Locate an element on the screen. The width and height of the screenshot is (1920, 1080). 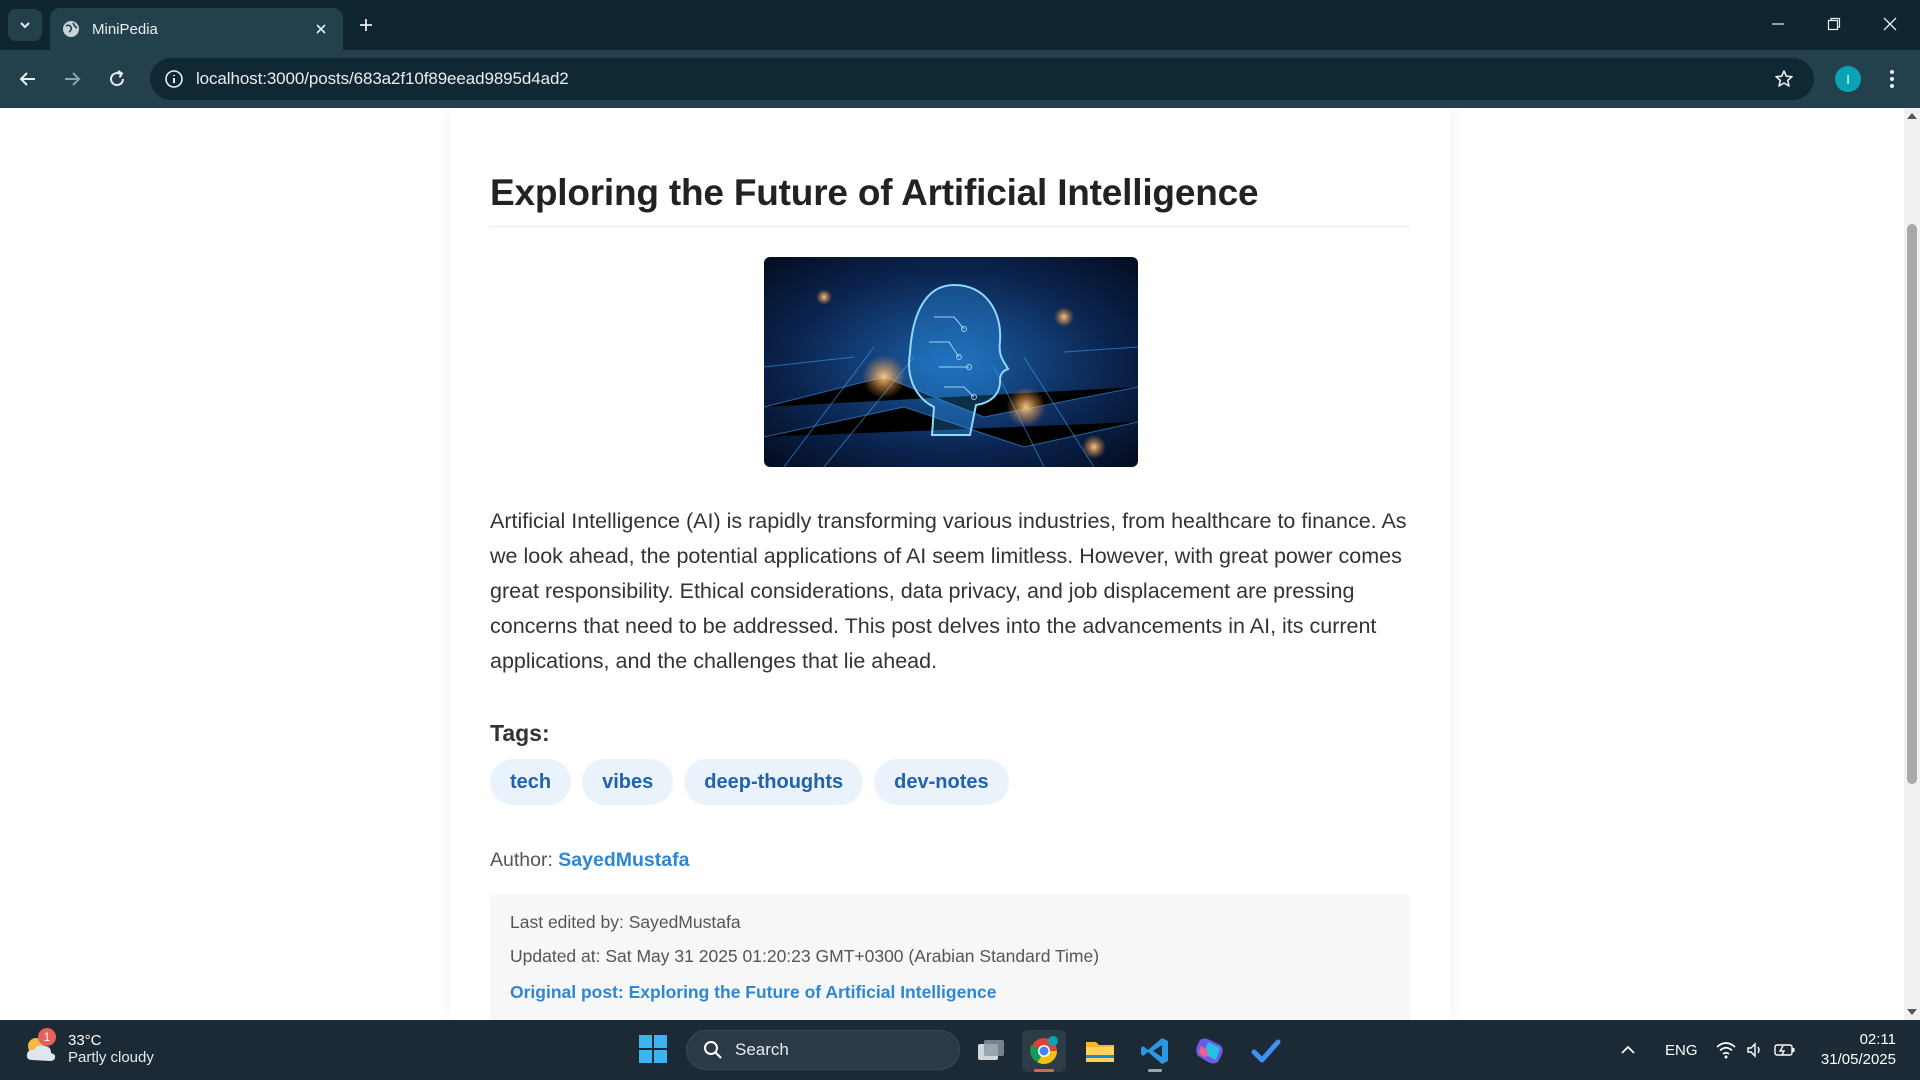
back-button is located at coordinates (28, 79).